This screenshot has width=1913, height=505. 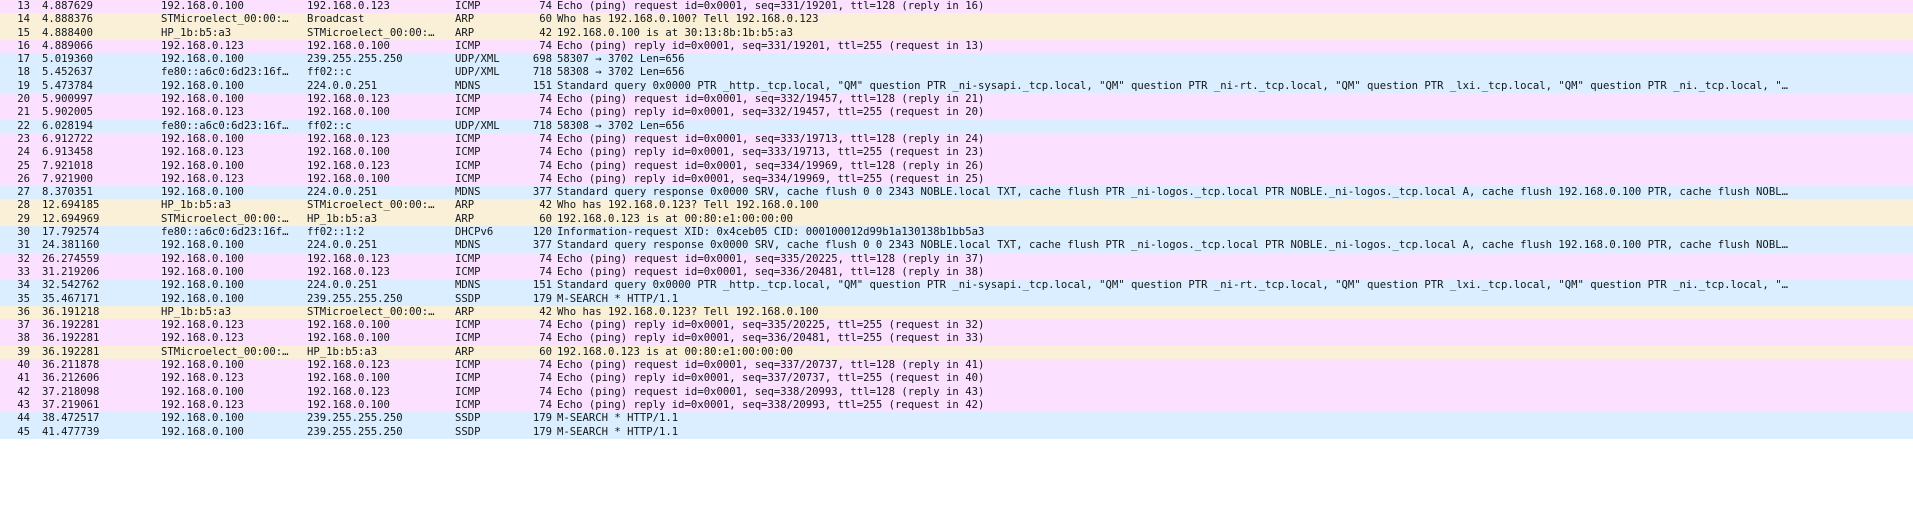 I want to click on packet-time: 36.192281, so click(x=71, y=338).